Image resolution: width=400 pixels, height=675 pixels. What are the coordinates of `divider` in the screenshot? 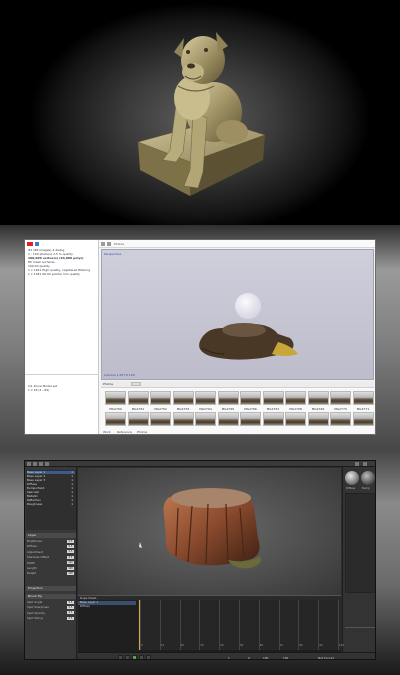 It's located at (360, 627).